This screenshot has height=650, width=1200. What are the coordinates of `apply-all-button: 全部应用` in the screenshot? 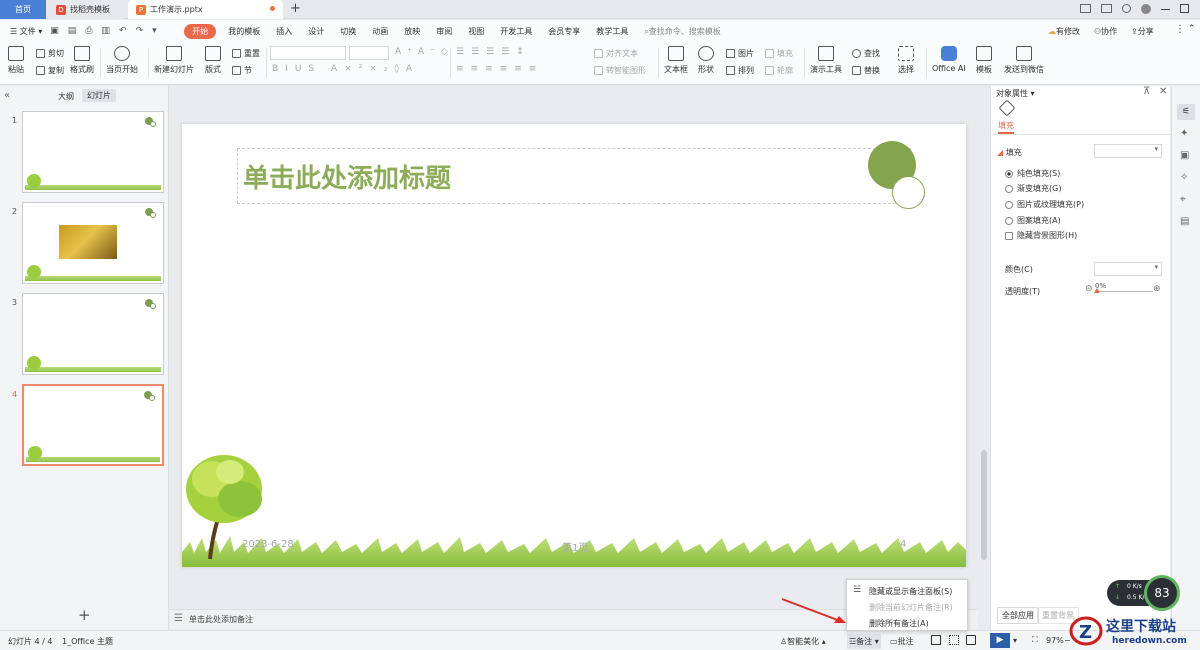 It's located at (1018, 615).